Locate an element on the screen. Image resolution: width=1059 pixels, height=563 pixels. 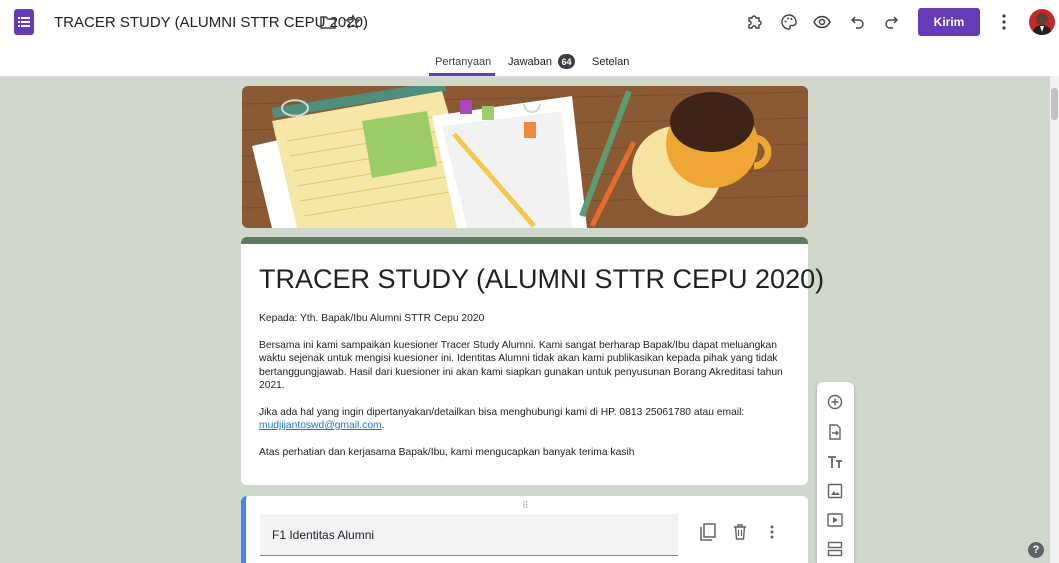
delete-icon is located at coordinates (740, 532).